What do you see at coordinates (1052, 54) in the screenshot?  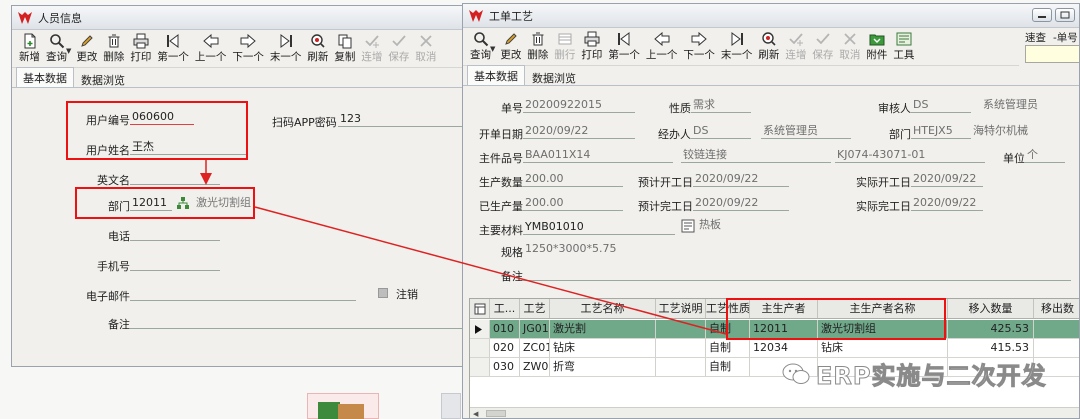 I see `quick-search-input` at bounding box center [1052, 54].